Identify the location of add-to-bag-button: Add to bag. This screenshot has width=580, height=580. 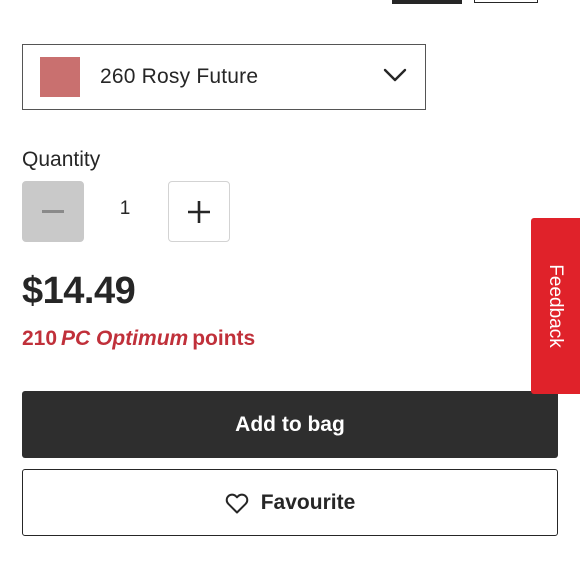
(290, 424).